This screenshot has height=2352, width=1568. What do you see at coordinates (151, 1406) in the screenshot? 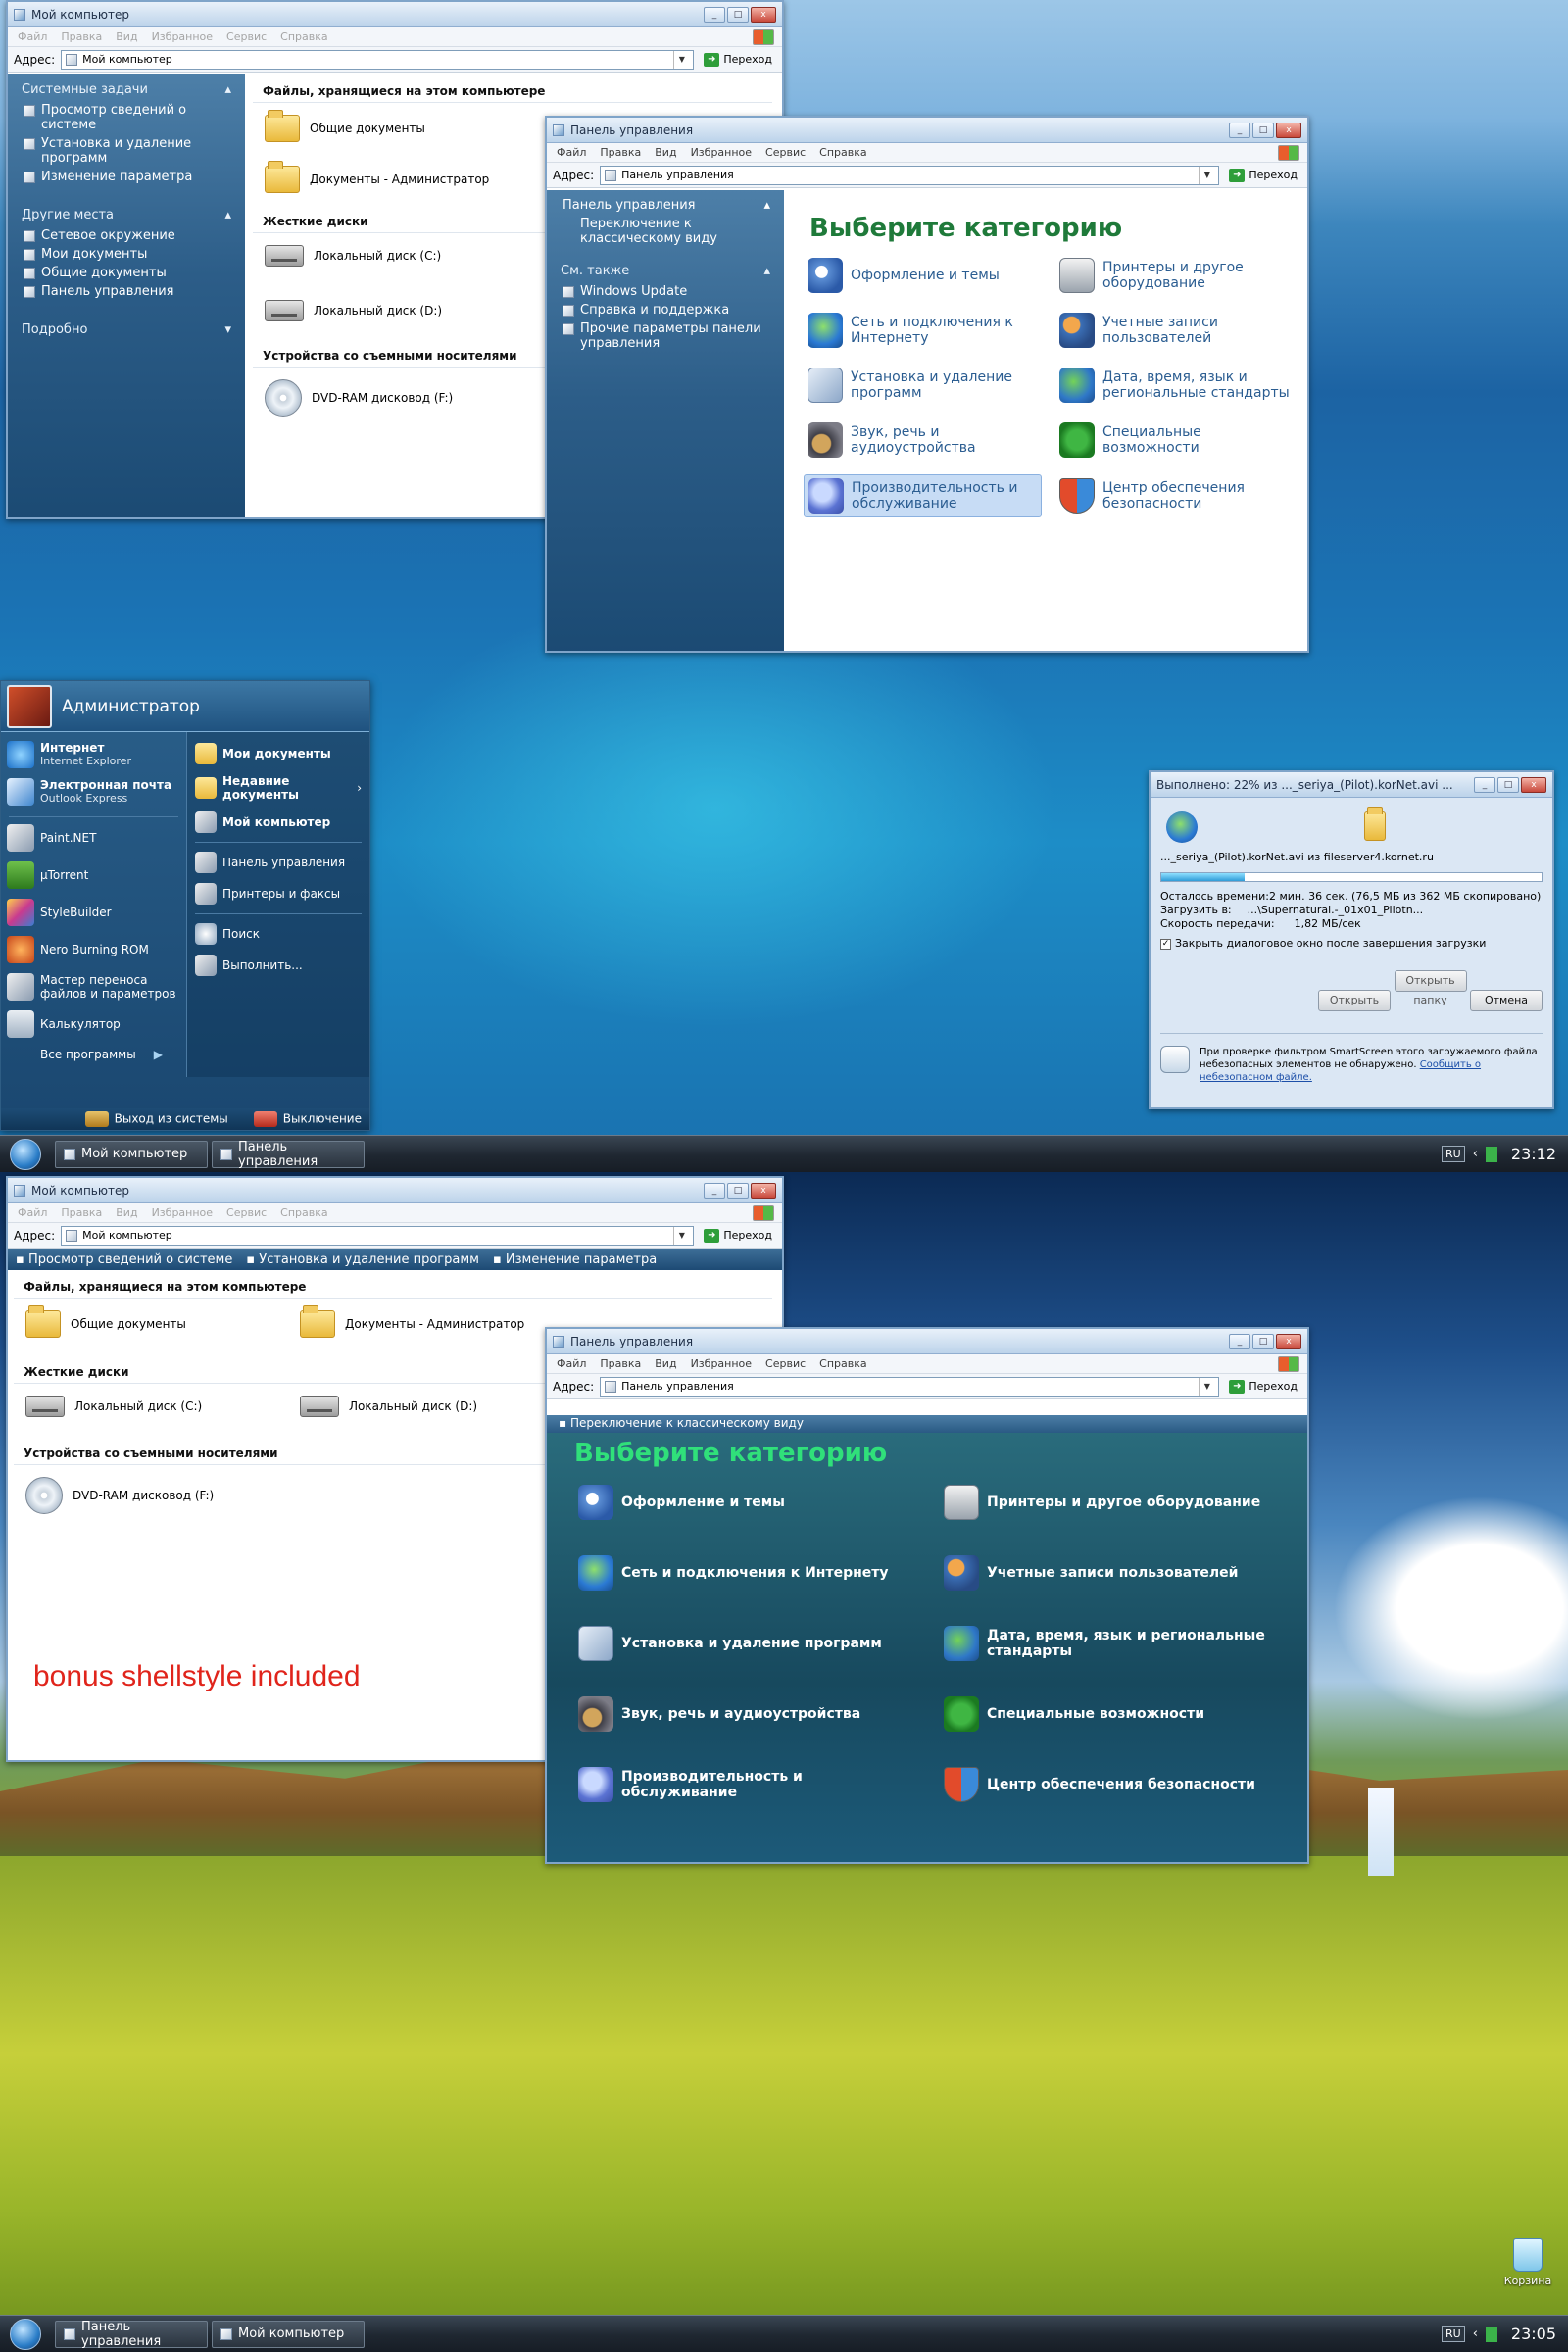
I see `drive-c: Локальный диск (C:)` at bounding box center [151, 1406].